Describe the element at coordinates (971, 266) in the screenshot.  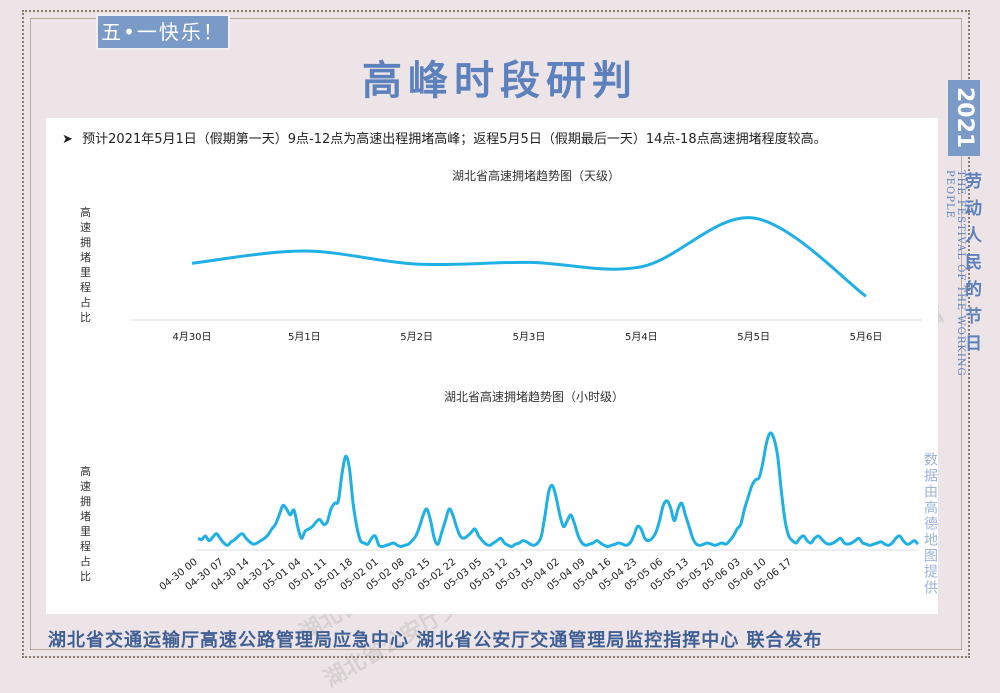
I see `festival-slogan: 劳动人民的节日` at that location.